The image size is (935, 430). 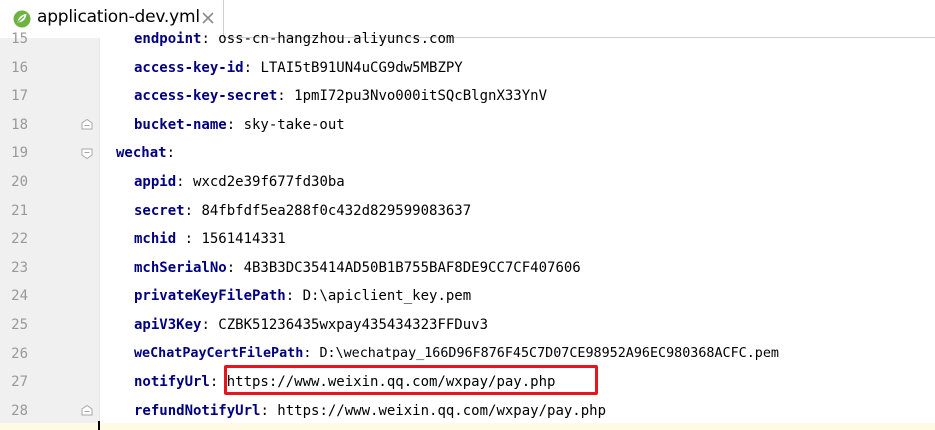 What do you see at coordinates (336, 39) in the screenshot?
I see `yaml-value: oss-cn-hangzhou.aliyuncs.com` at bounding box center [336, 39].